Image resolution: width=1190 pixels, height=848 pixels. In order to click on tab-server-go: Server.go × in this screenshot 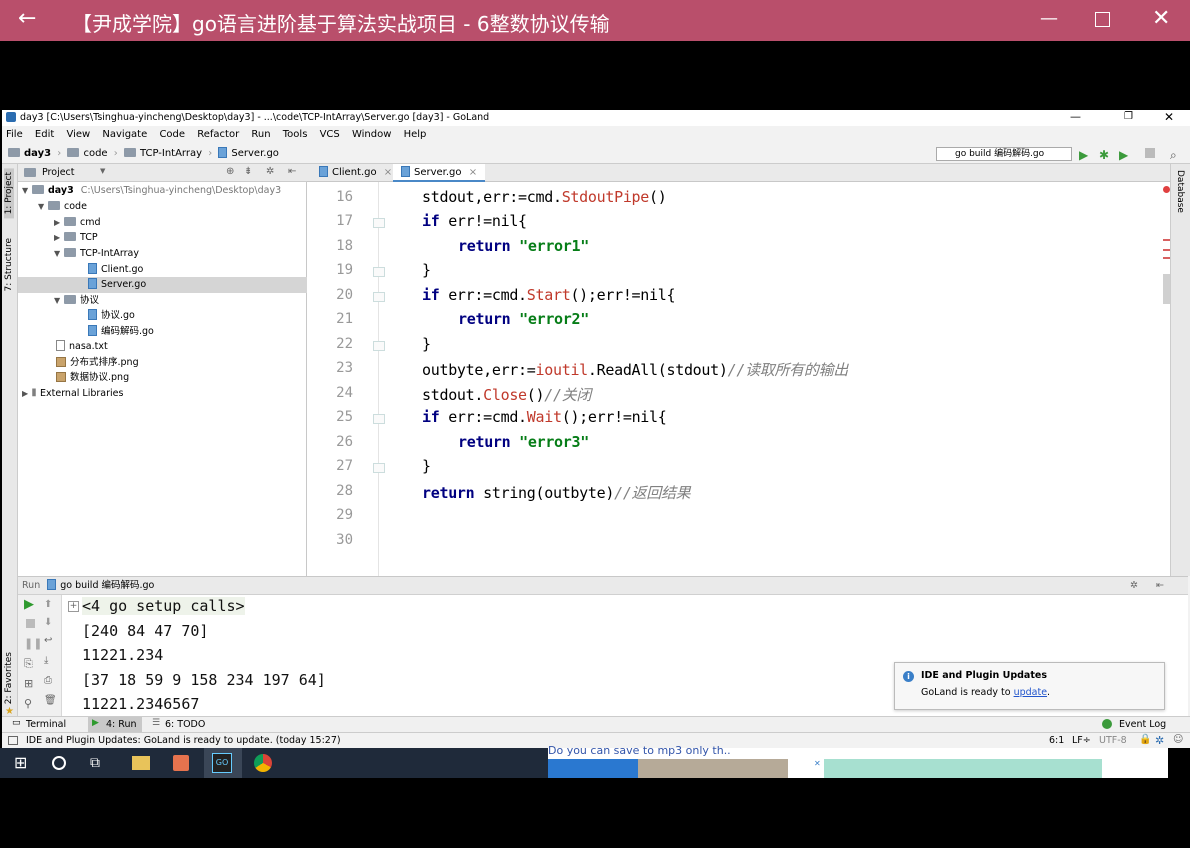, I will do `click(439, 173)`.